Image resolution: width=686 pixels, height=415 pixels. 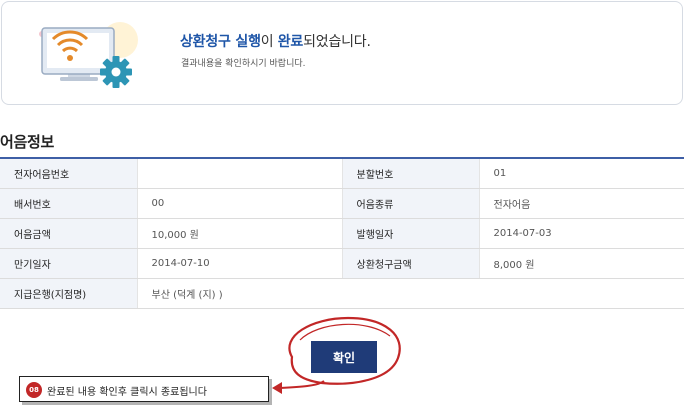 I want to click on highlight-circle-stroke, so click(x=345, y=332).